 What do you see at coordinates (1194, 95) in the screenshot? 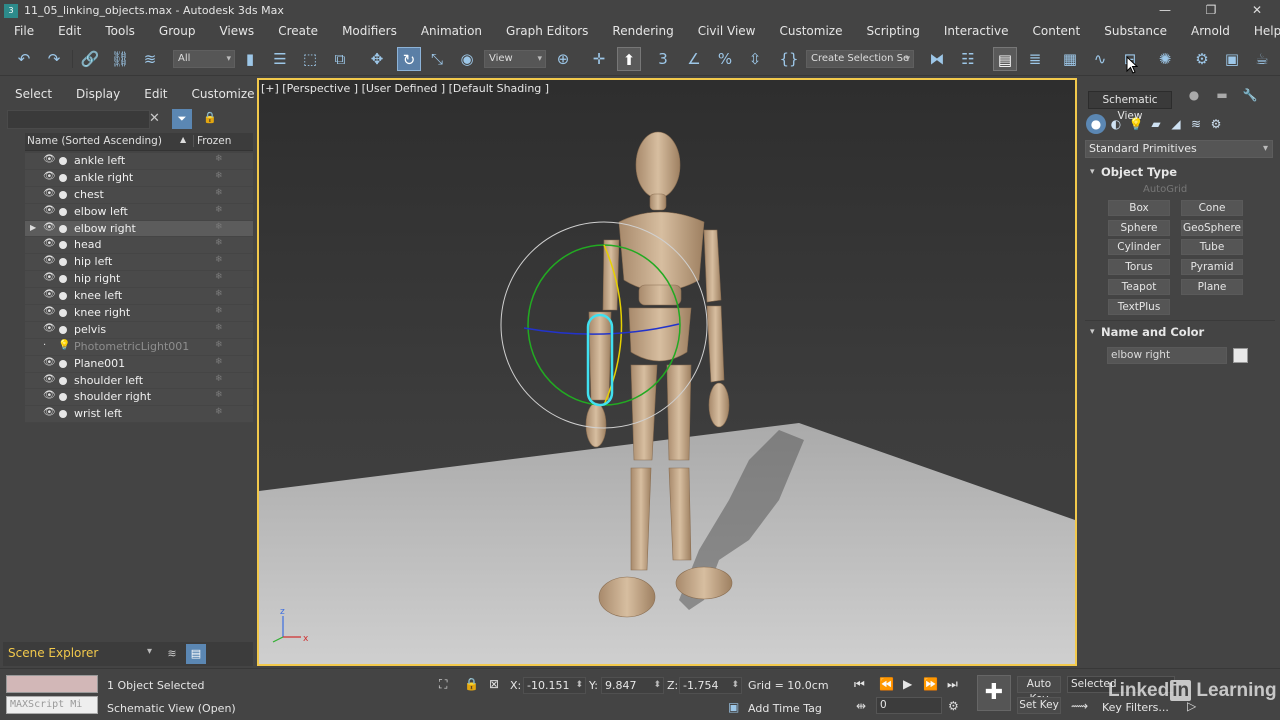
I see `display-tab-icon: ●` at bounding box center [1194, 95].